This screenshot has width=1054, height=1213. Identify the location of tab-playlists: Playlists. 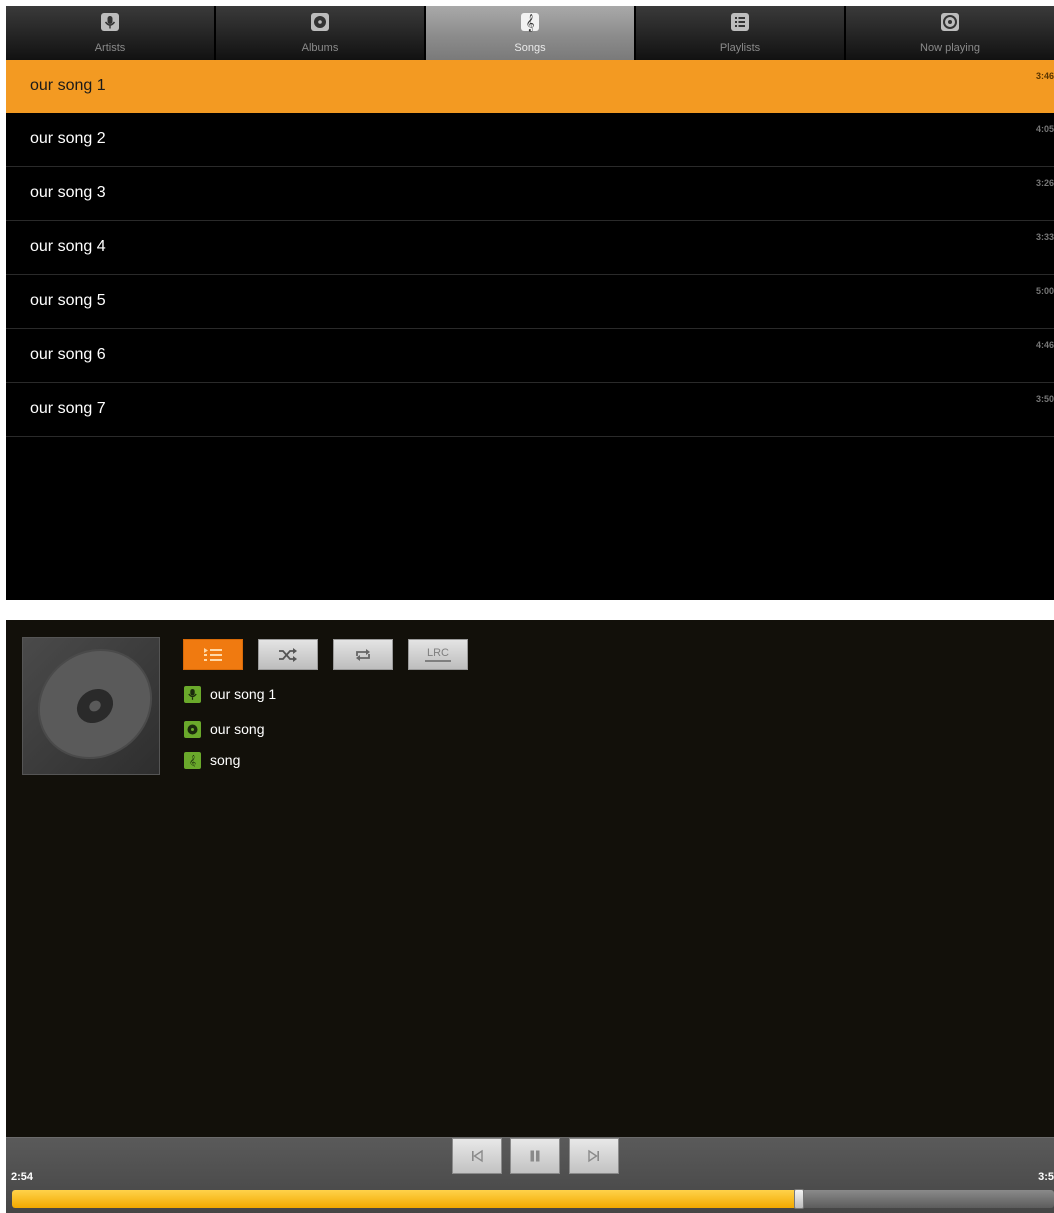
(741, 33).